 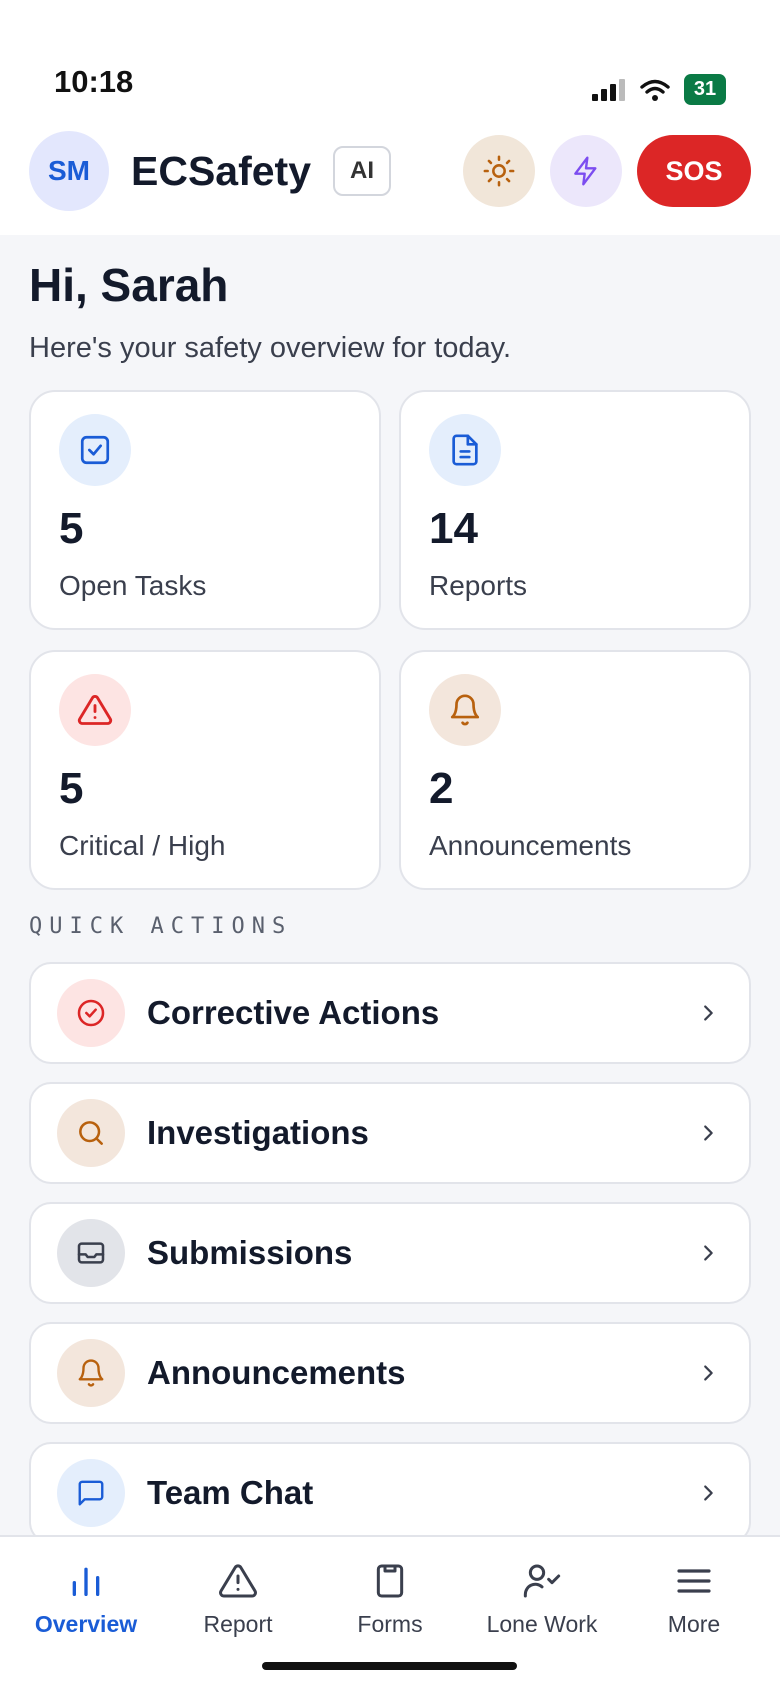 I want to click on stat-card-reports: 14 Reports, so click(x=575, y=510).